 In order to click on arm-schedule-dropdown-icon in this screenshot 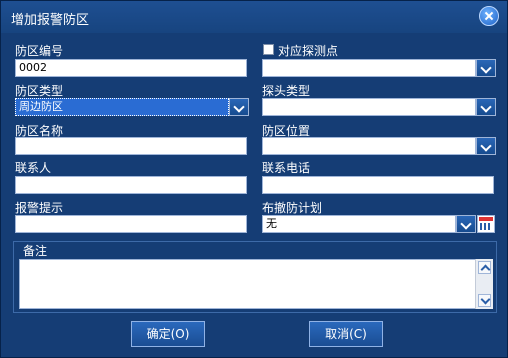, I will do `click(466, 224)`.